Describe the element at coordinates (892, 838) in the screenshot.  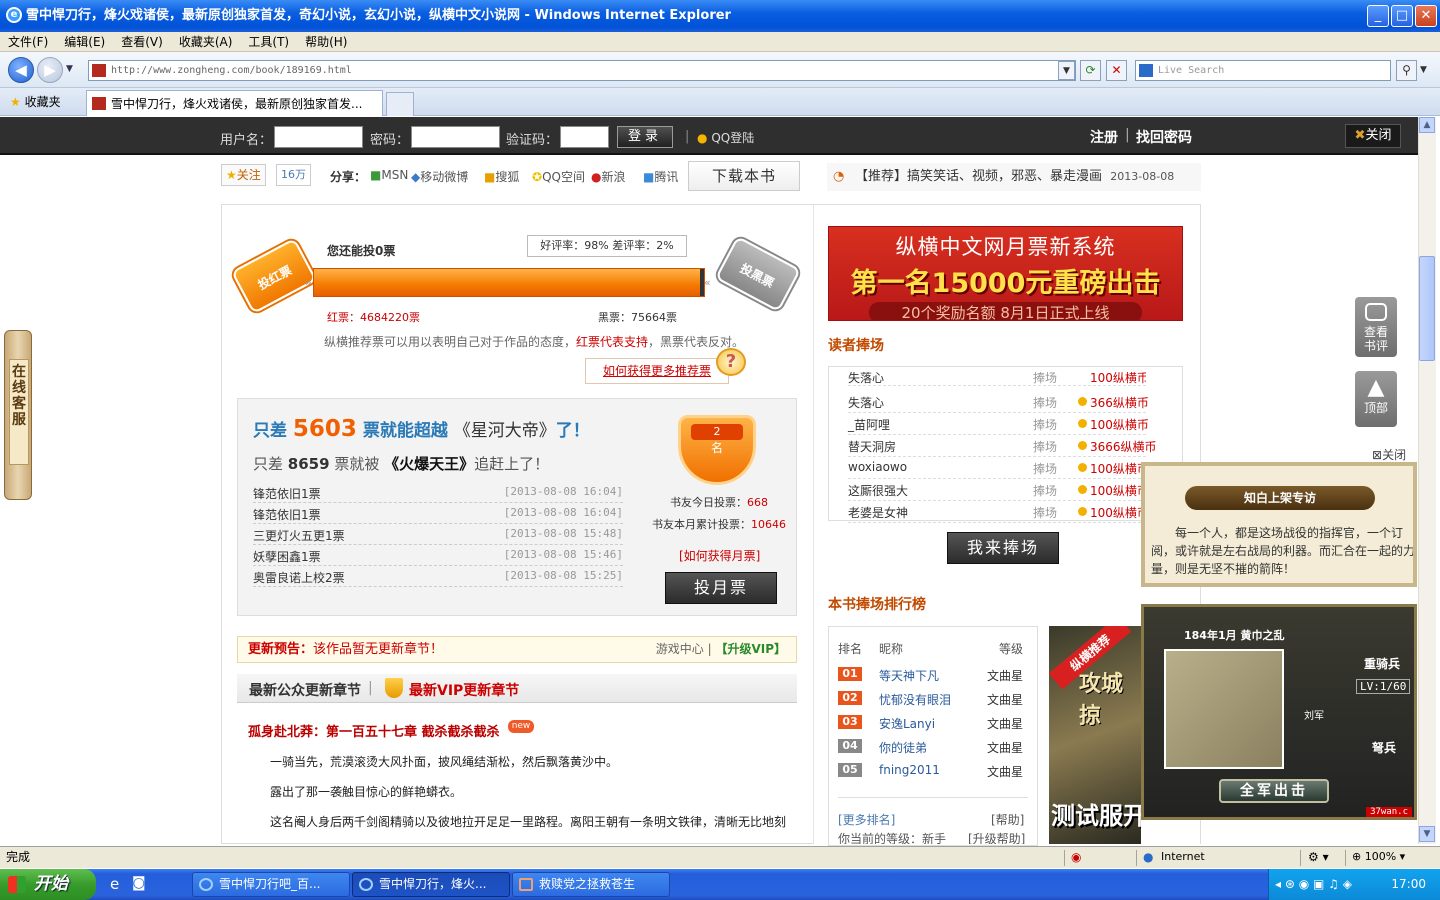
I see `current-level: 你当前的等级：新手` at that location.